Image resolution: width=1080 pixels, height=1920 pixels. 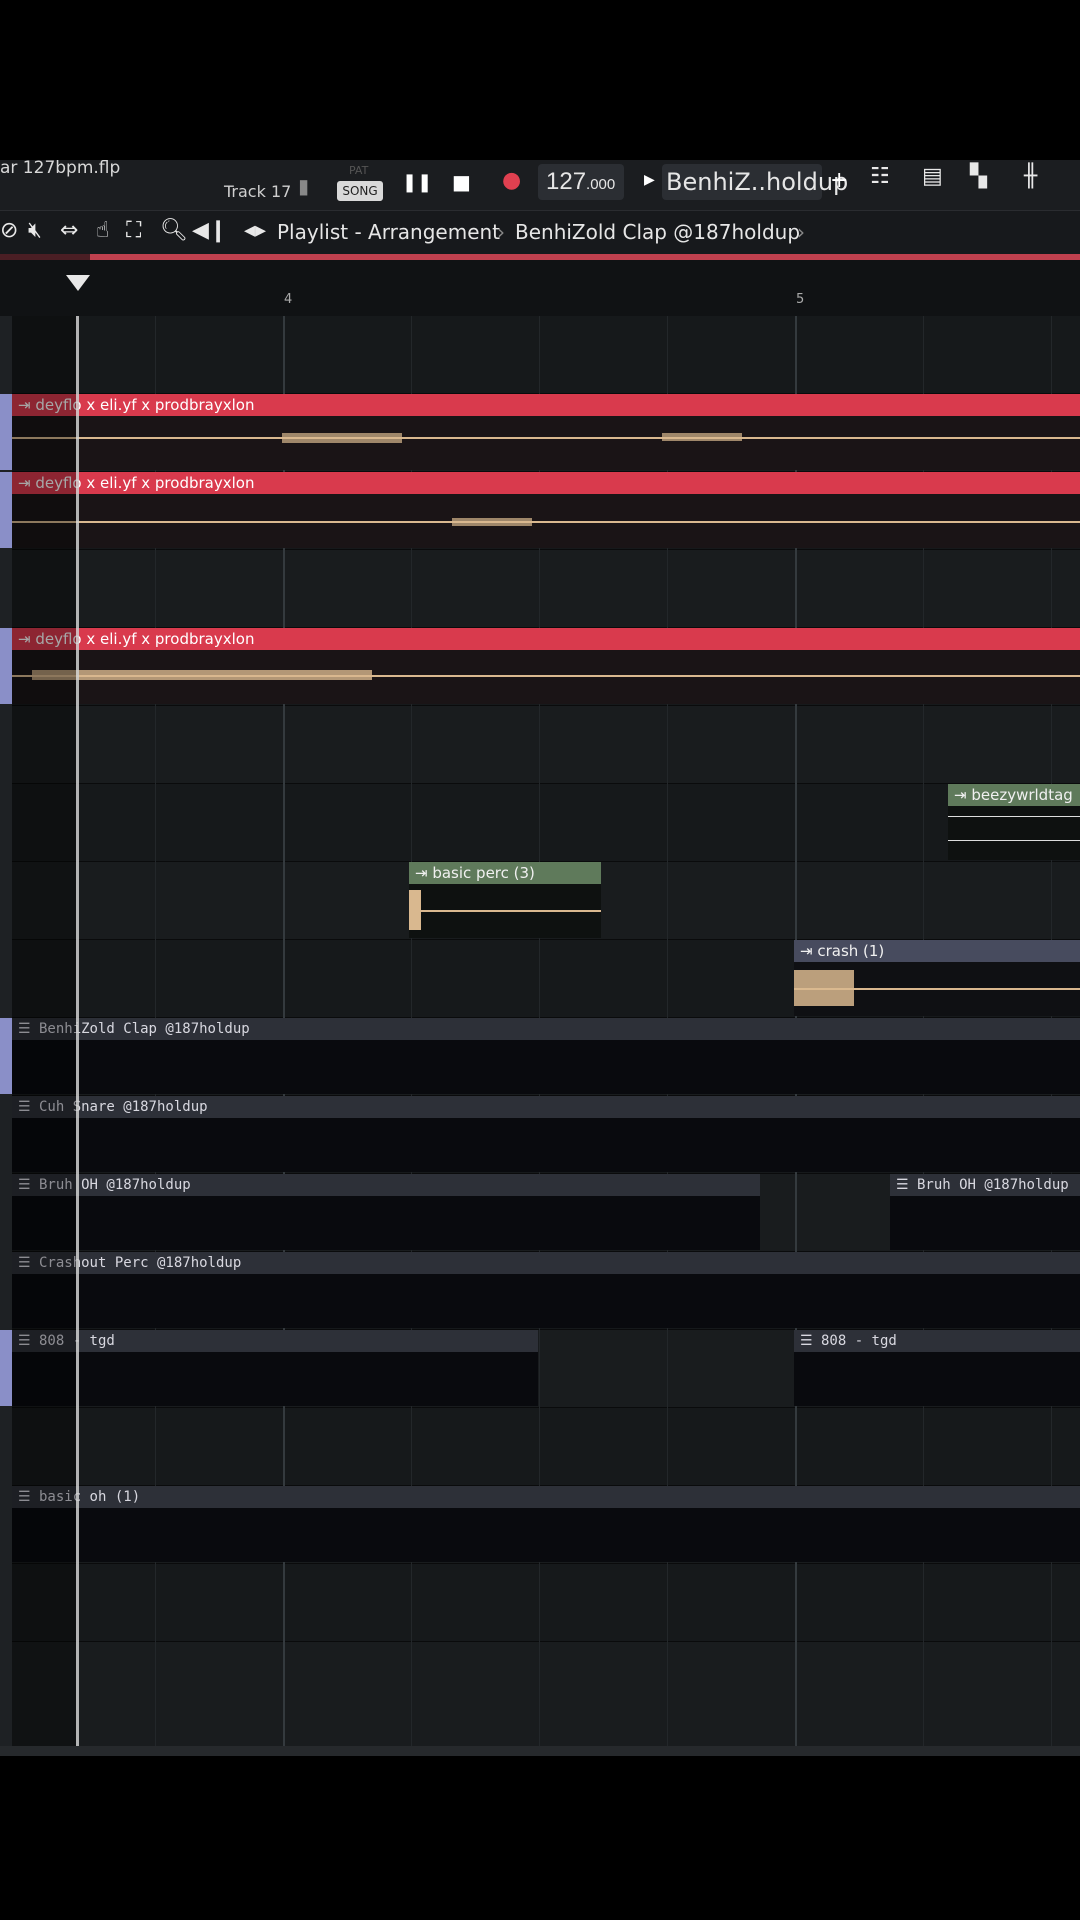 What do you see at coordinates (60, 168) in the screenshot?
I see `project-filename: ar 127bpm.flp` at bounding box center [60, 168].